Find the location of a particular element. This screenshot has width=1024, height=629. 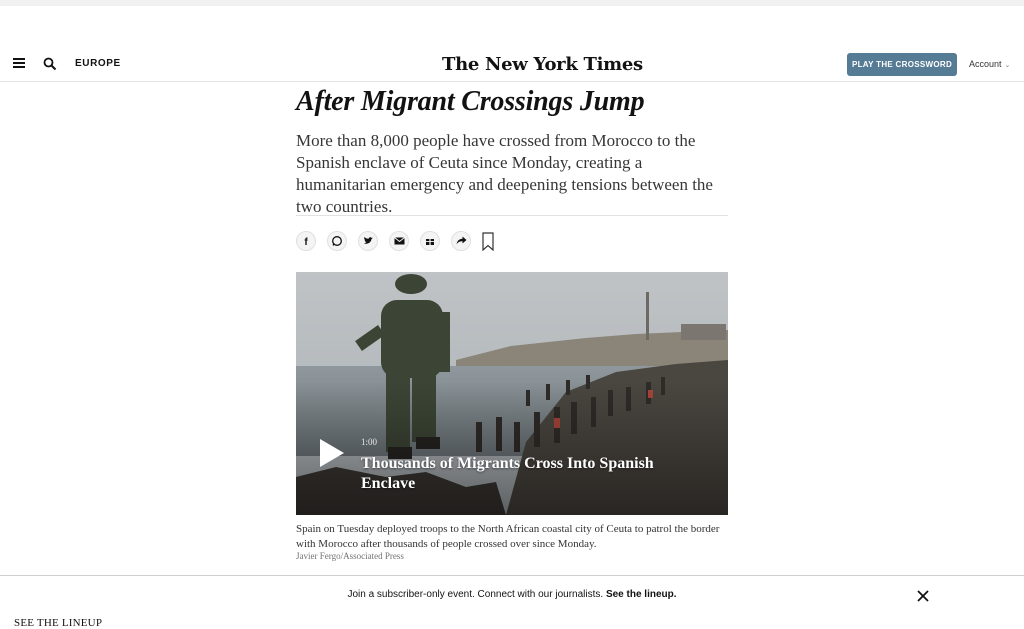

nyt-logo: The New York Times is located at coordinates (542, 64).